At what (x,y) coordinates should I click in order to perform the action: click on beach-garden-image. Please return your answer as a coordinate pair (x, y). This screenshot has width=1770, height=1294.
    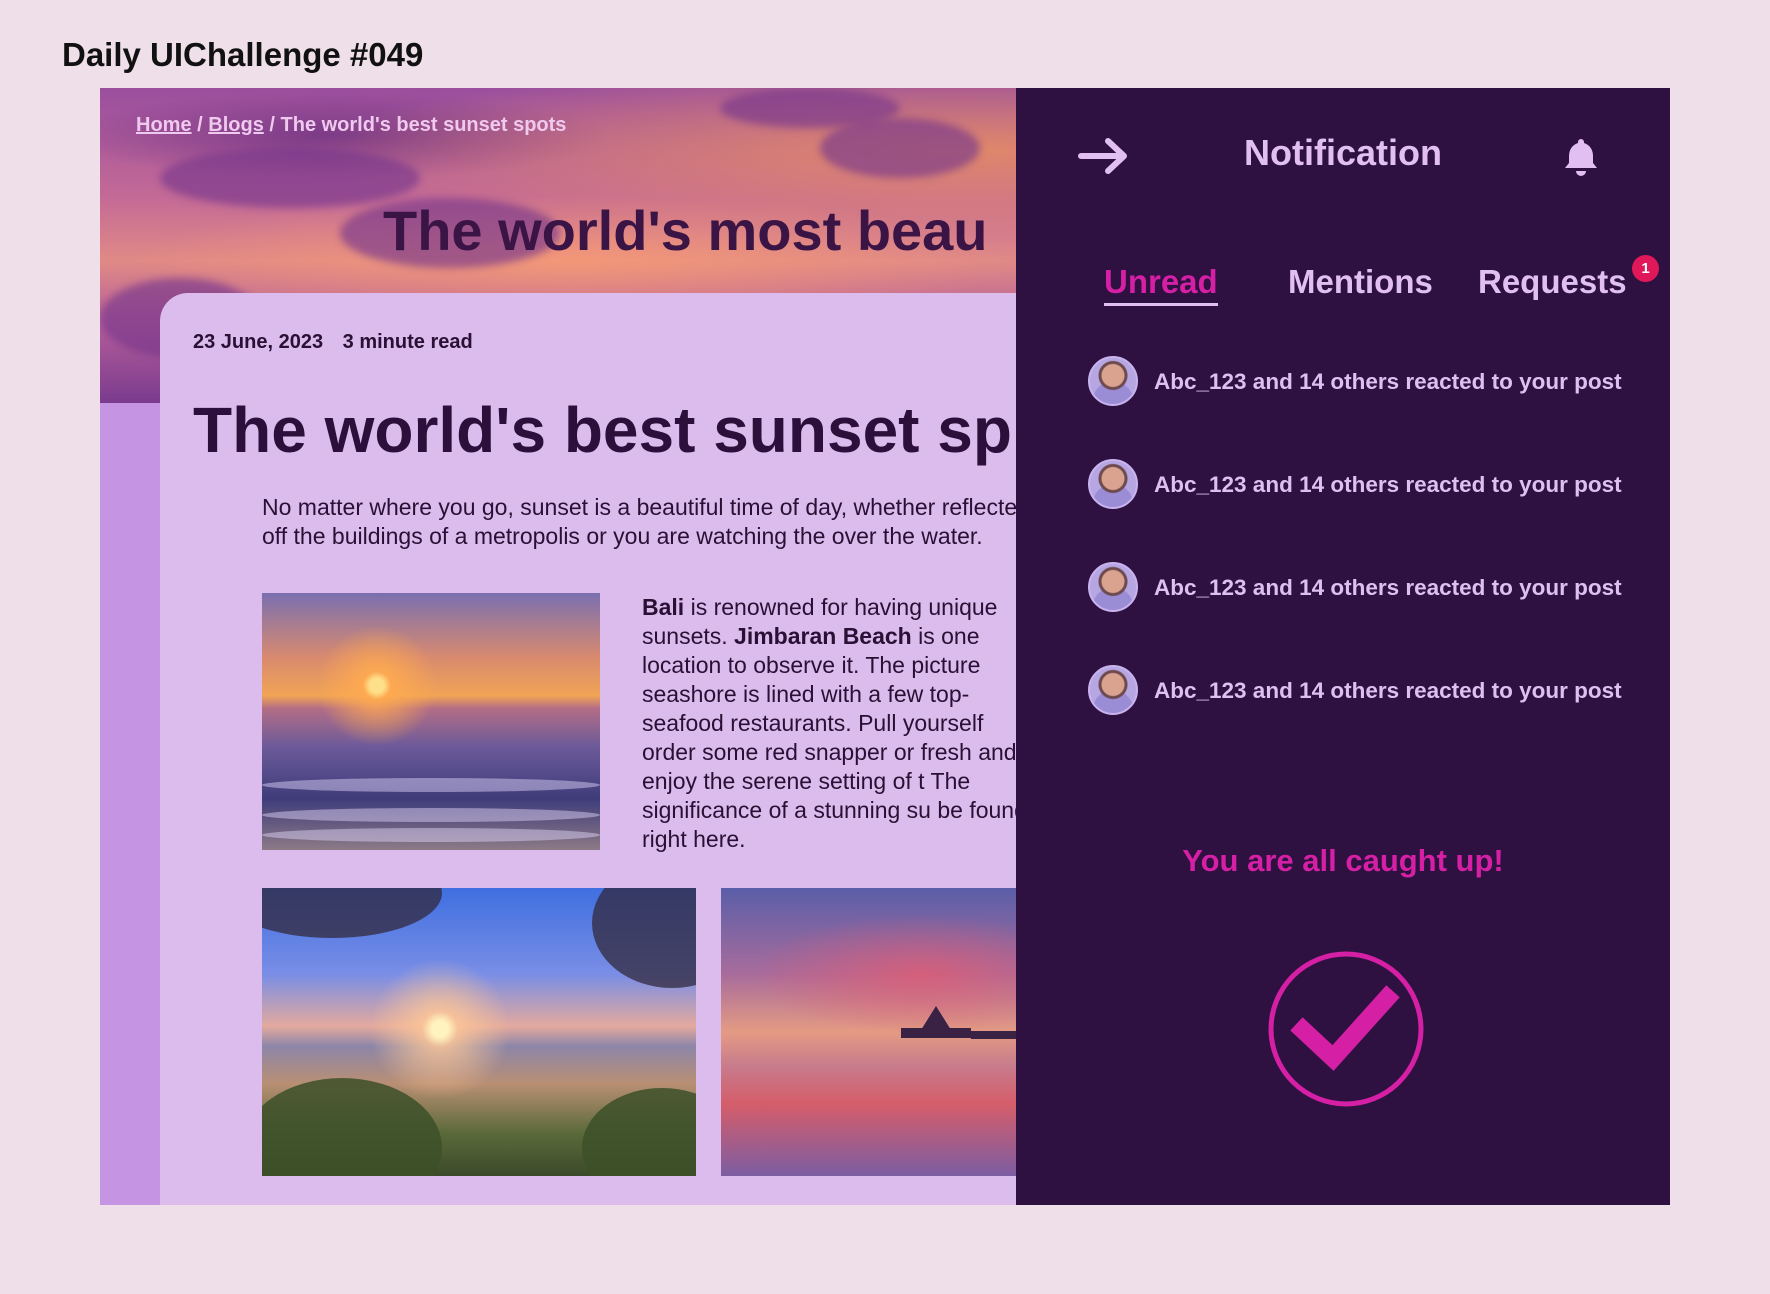
    Looking at the image, I should click on (479, 1032).